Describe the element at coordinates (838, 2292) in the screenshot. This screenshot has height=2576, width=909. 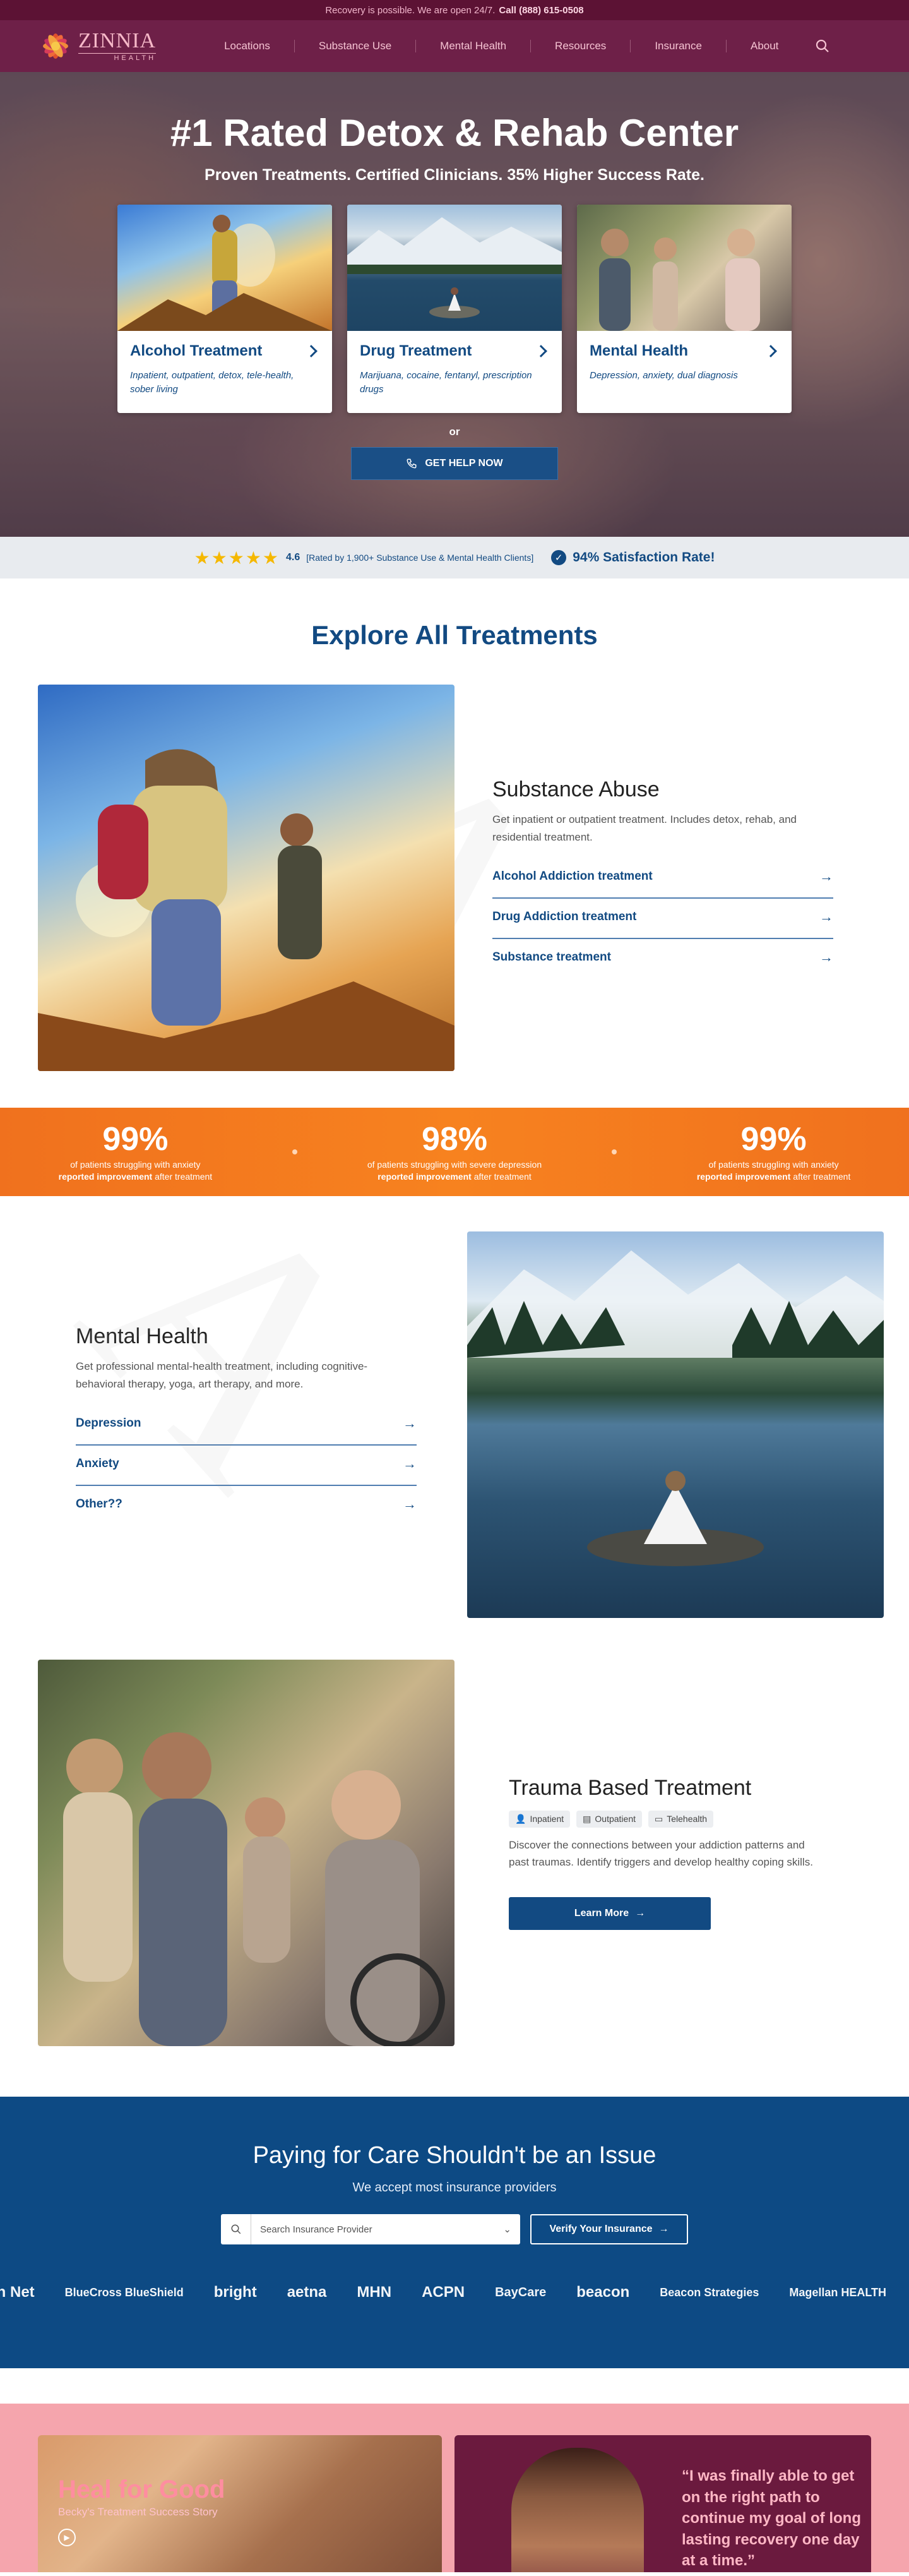
I see `insurer-logo: Magellan HEALTH` at that location.